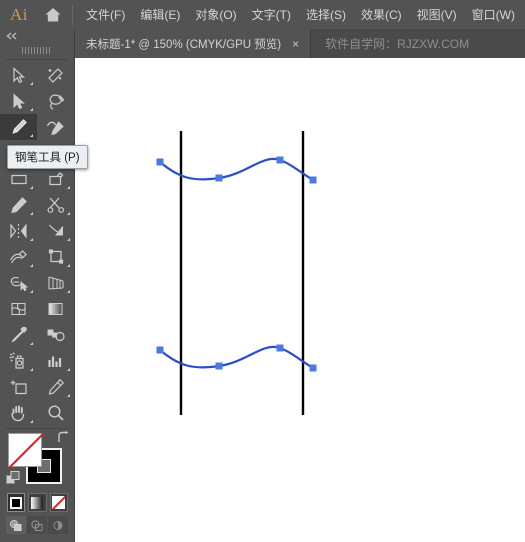  I want to click on home-icon, so click(53, 15).